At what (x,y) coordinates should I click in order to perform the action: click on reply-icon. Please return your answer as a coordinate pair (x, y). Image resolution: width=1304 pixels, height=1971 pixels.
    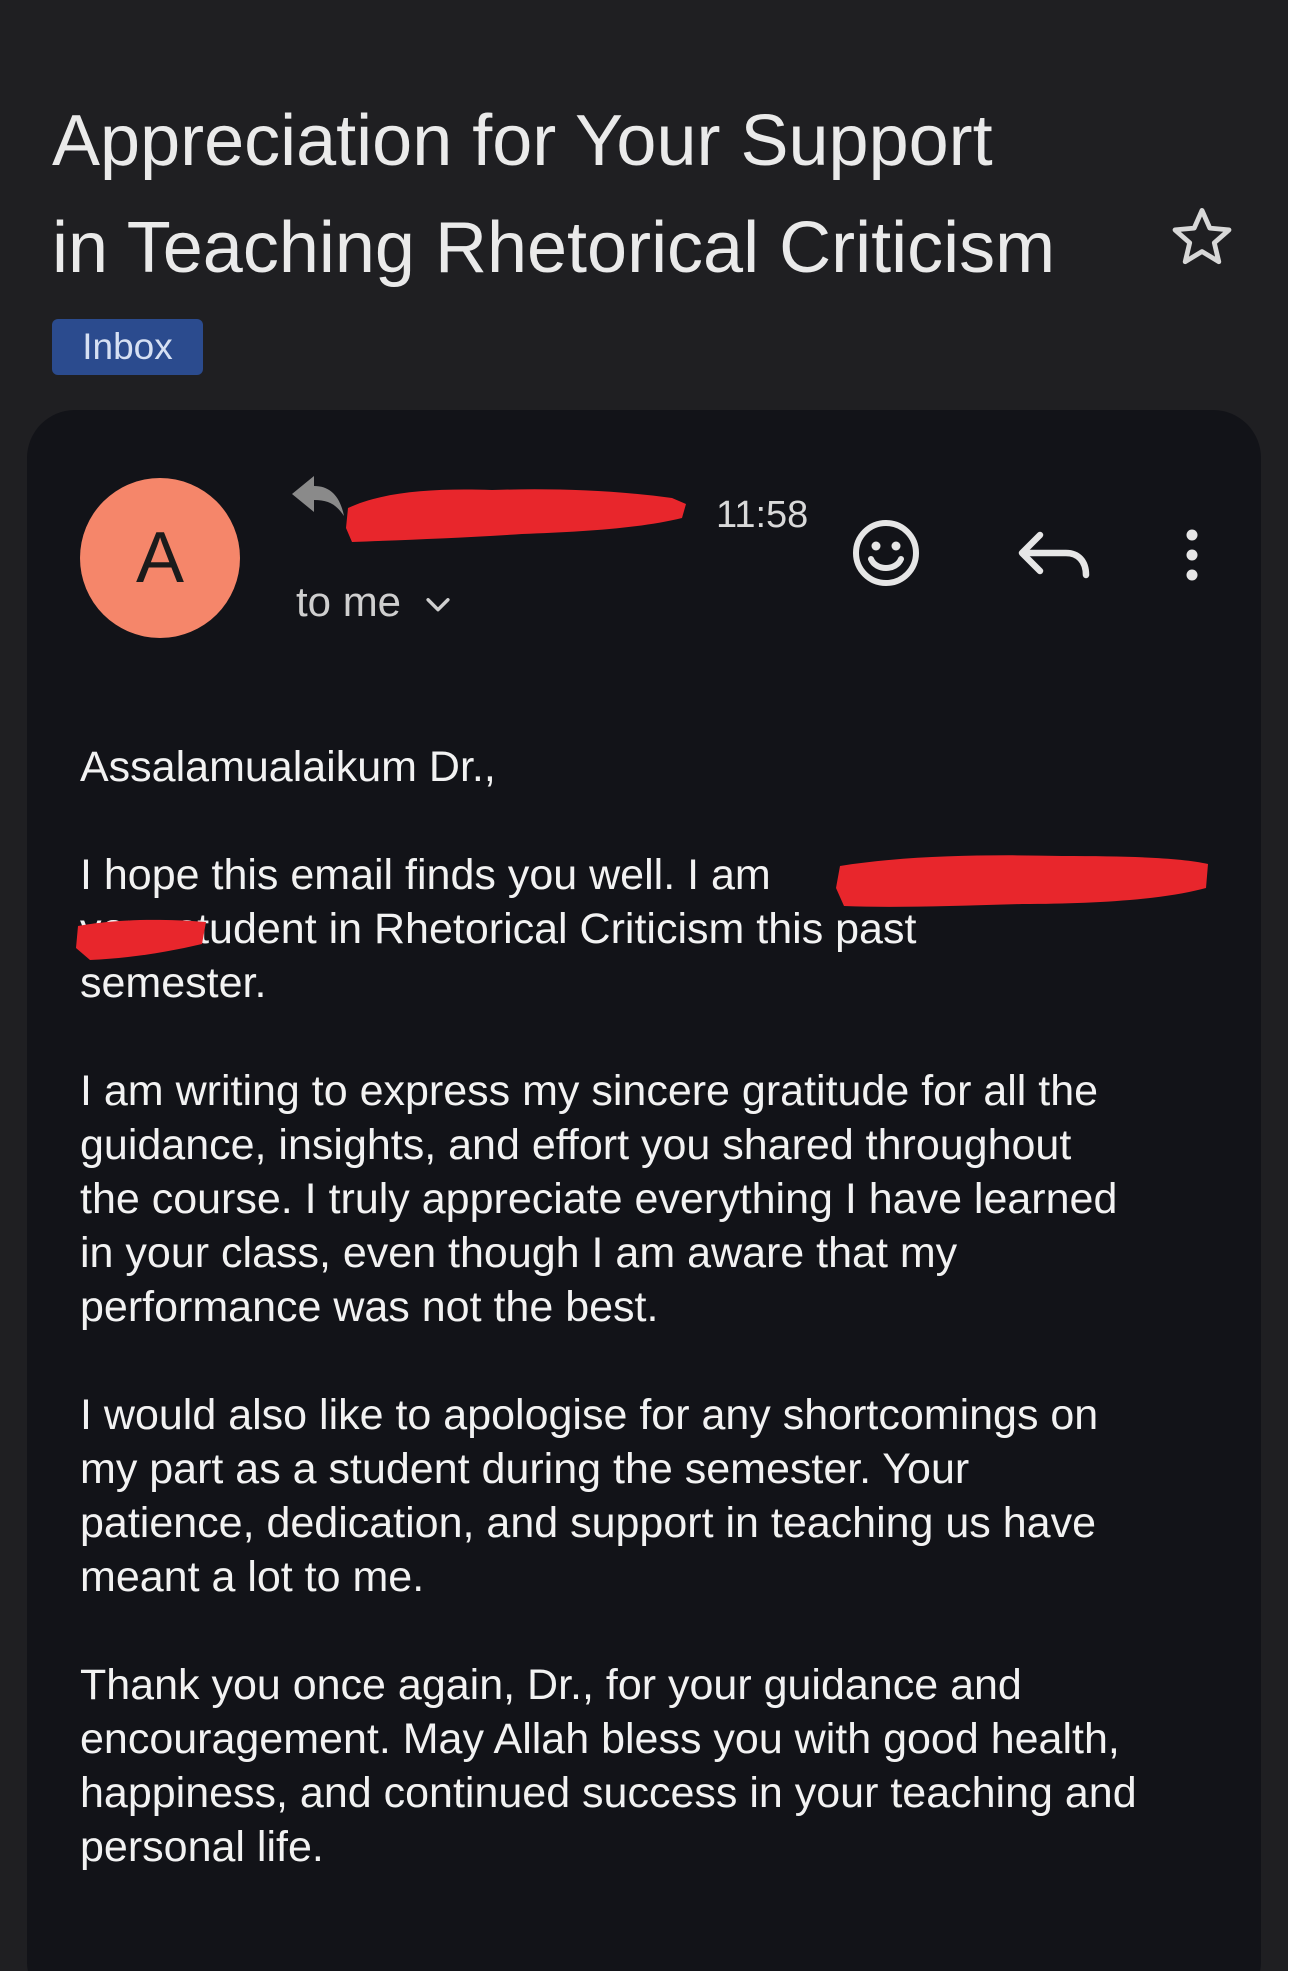
    Looking at the image, I should click on (1054, 555).